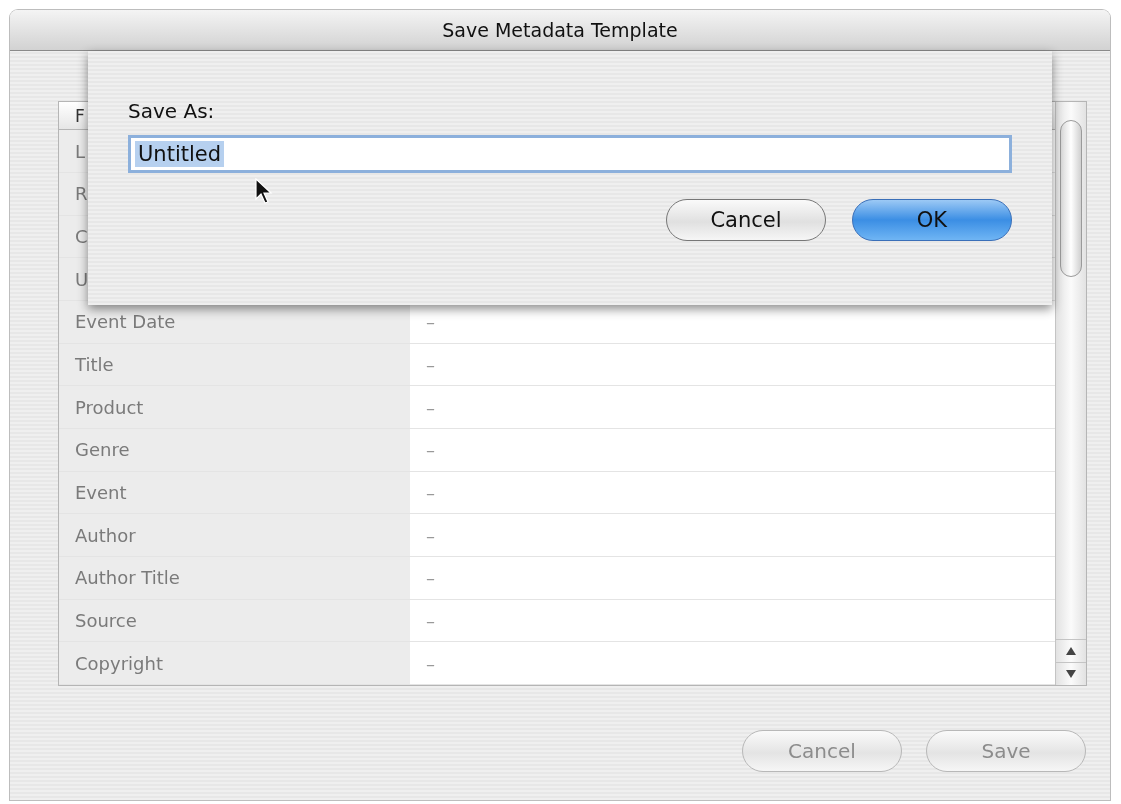 The height and width of the screenshot is (804, 1121). What do you see at coordinates (560, 30) in the screenshot?
I see `window-title: Save Metadata Template` at bounding box center [560, 30].